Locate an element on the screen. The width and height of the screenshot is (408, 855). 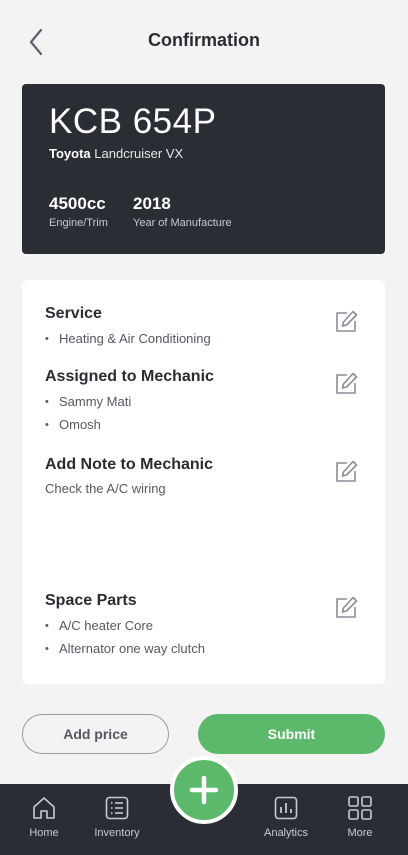
engine-value: 4500cc is located at coordinates (77, 203).